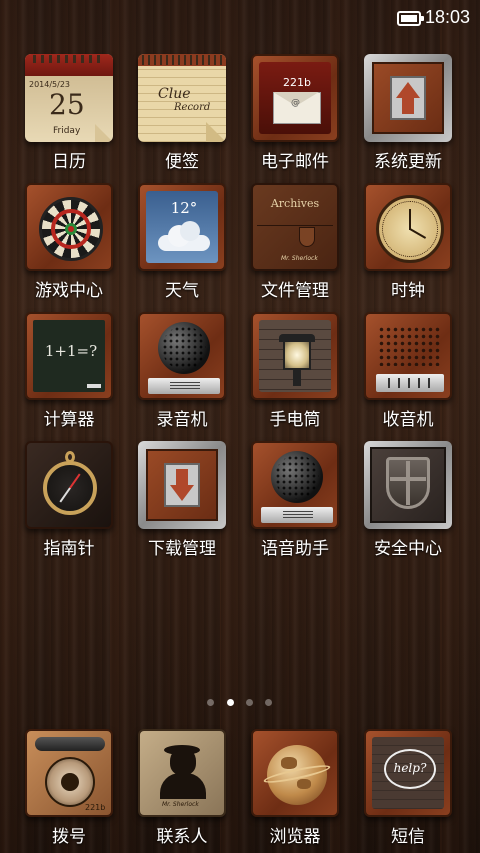  What do you see at coordinates (408, 420) in the screenshot?
I see `app-label: 收音机` at bounding box center [408, 420].